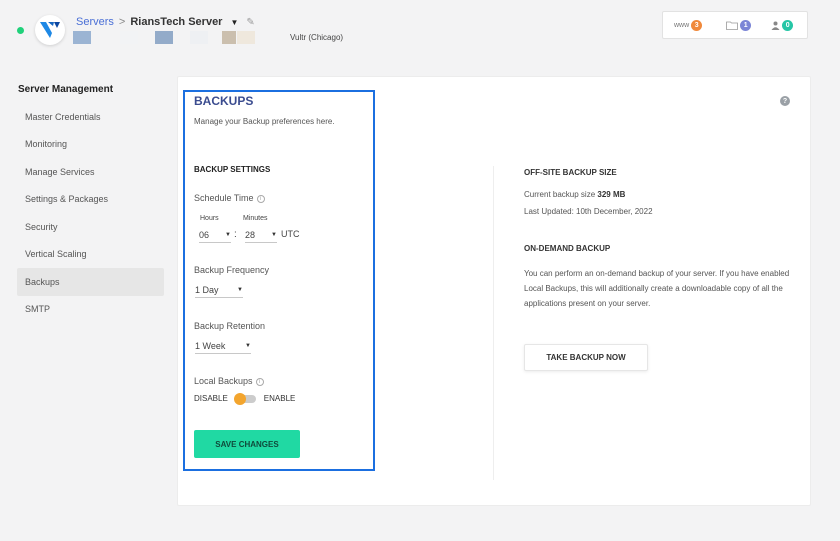 Image resolution: width=840 pixels, height=541 pixels. Describe the element at coordinates (224, 198) in the screenshot. I see `schedule-time-text: Schedule Time` at that location.